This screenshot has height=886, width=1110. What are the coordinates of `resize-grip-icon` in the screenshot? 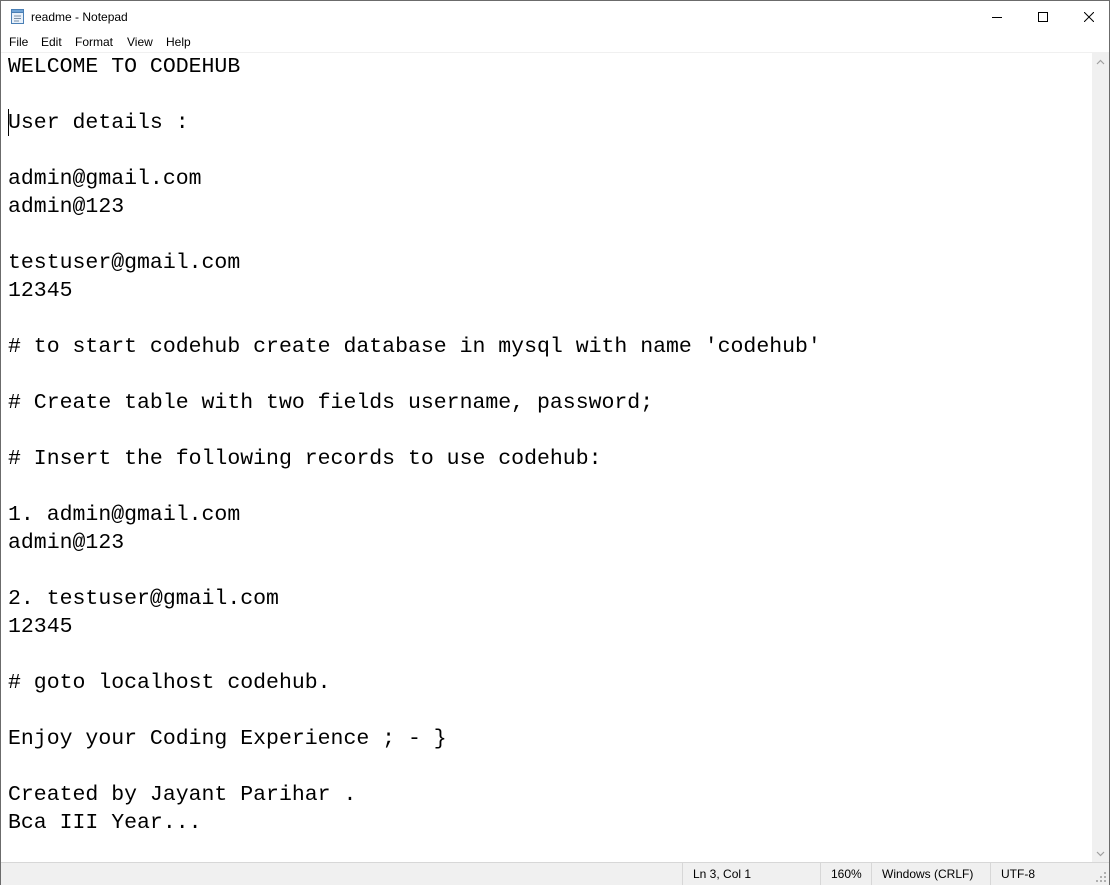 It's located at (1101, 877).